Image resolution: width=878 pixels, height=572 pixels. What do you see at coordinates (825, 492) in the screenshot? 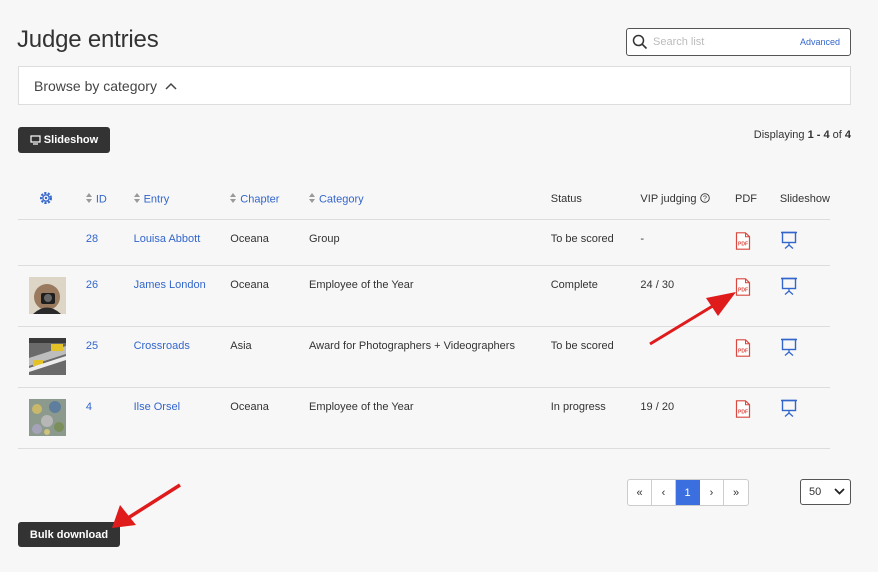
I see `per-page-select: 50` at bounding box center [825, 492].